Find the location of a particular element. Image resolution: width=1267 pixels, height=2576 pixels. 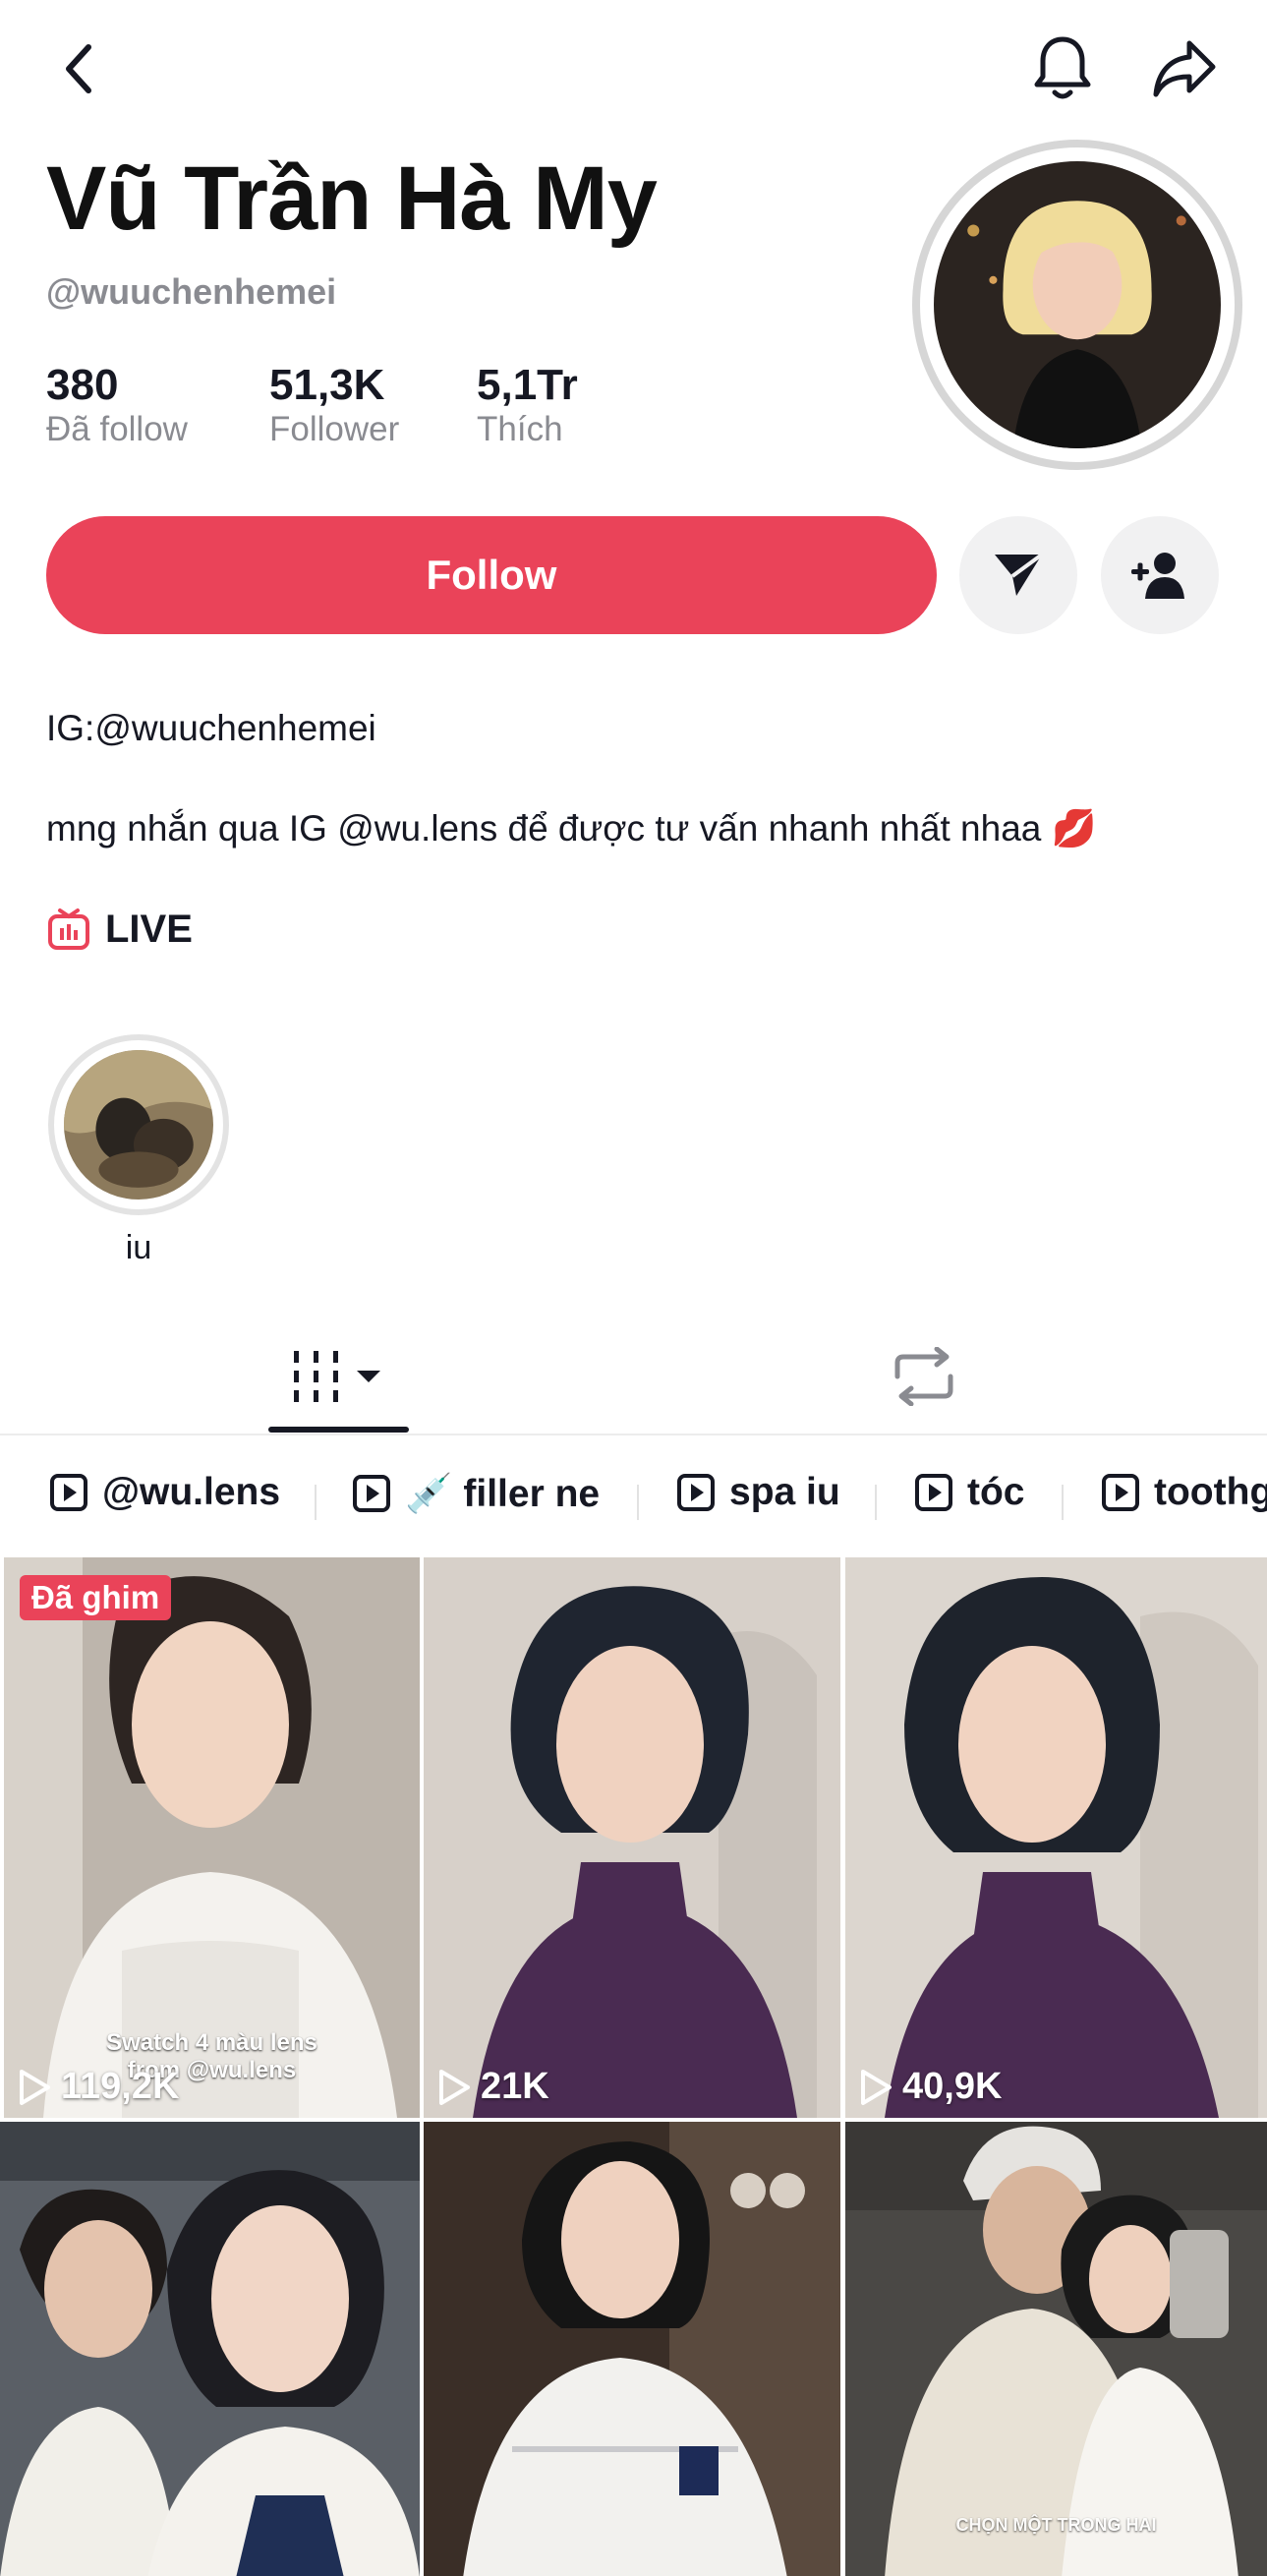

playlist-item: @wu.lens is located at coordinates (164, 1492).